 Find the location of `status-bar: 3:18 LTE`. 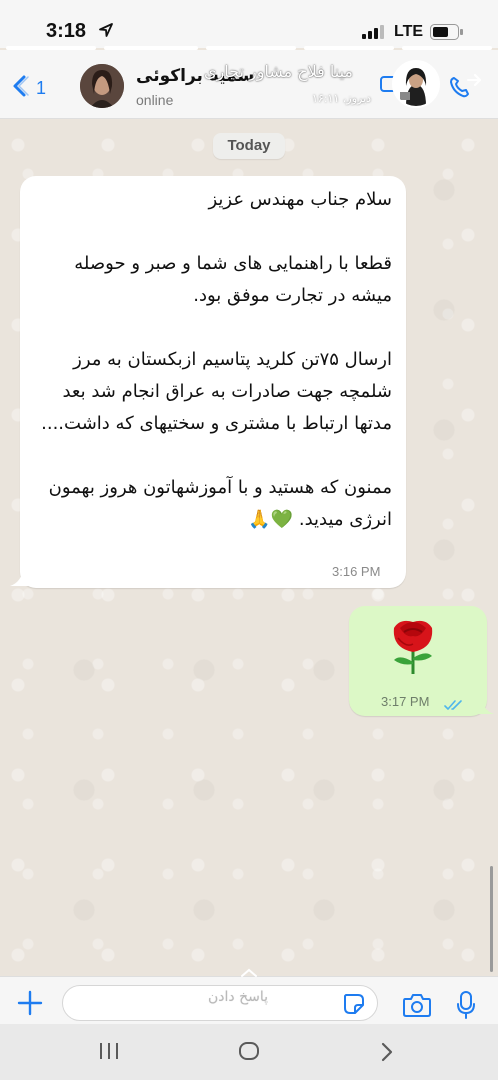

status-bar: 3:18 LTE is located at coordinates (249, 25).